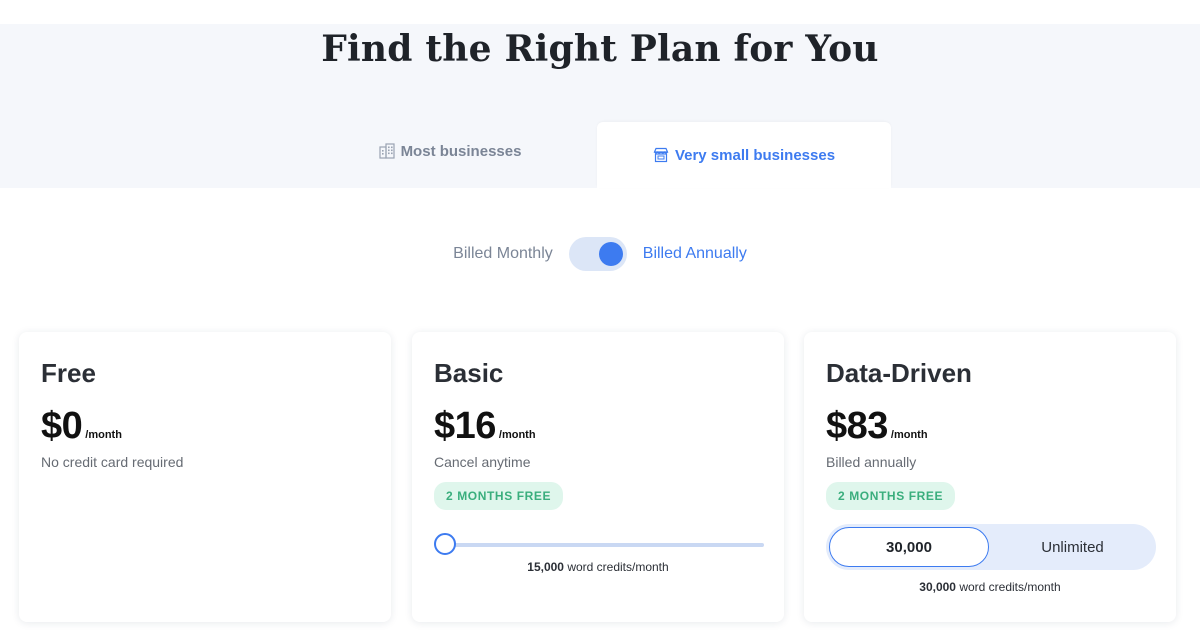  I want to click on plan-price: $0, so click(62, 426).